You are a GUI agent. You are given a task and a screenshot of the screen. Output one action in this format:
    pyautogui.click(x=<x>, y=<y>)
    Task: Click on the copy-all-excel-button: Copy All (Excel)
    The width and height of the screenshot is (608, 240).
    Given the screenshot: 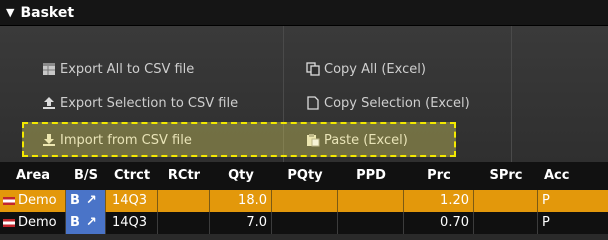 What is the action you would take?
    pyautogui.click(x=366, y=69)
    